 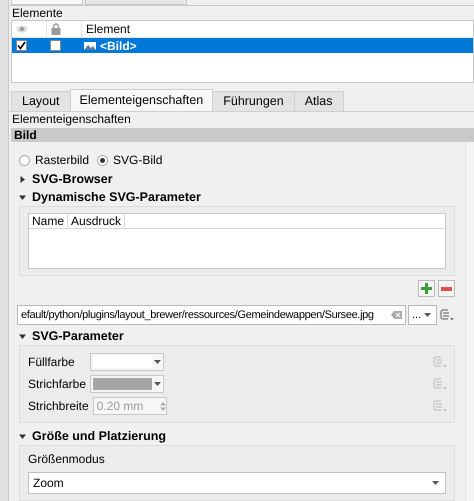 I want to click on group-title: Größe und Platzierung, so click(x=99, y=436).